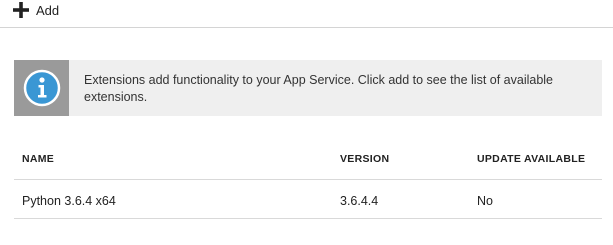 Image resolution: width=613 pixels, height=245 pixels. Describe the element at coordinates (21, 10) in the screenshot. I see `plus-icon` at that location.